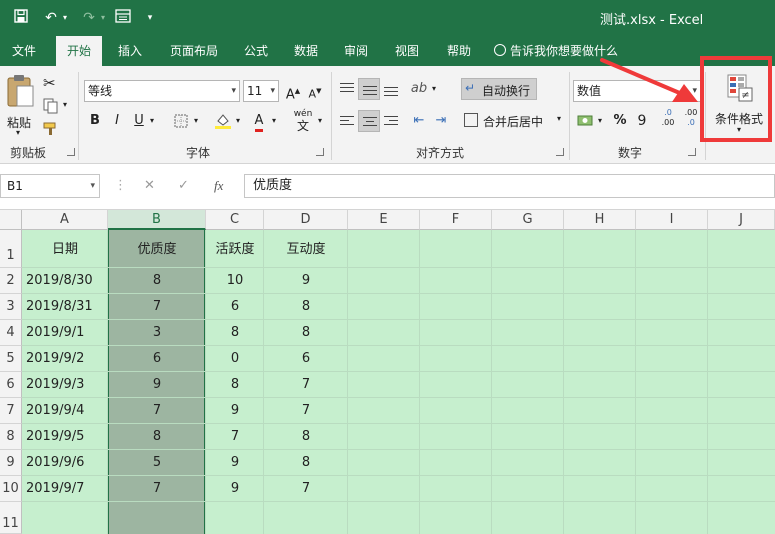 The height and width of the screenshot is (534, 775). I want to click on row-header: 7, so click(11, 411).